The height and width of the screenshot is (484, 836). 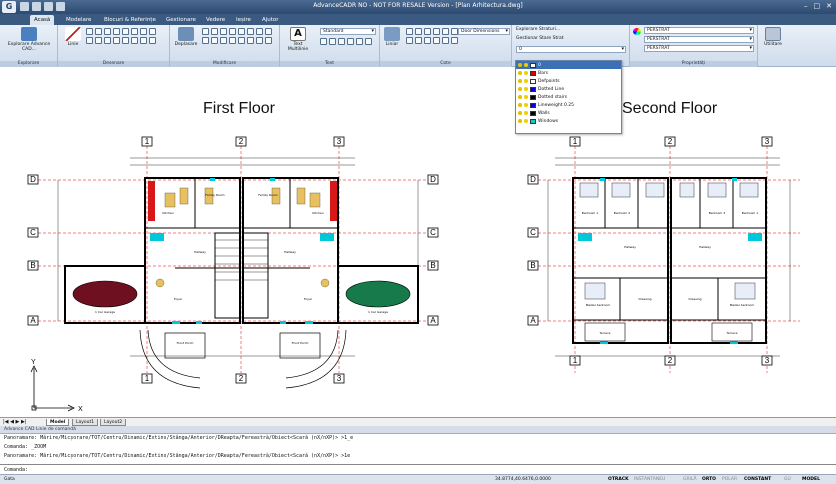 What do you see at coordinates (259, 40) in the screenshot?
I see `erase-icon` at bounding box center [259, 40].